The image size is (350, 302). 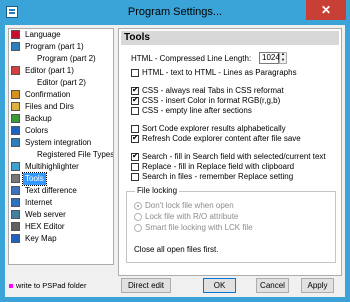 What do you see at coordinates (176, 249) in the screenshot?
I see `file-locking-note: Close all open files first.` at bounding box center [176, 249].